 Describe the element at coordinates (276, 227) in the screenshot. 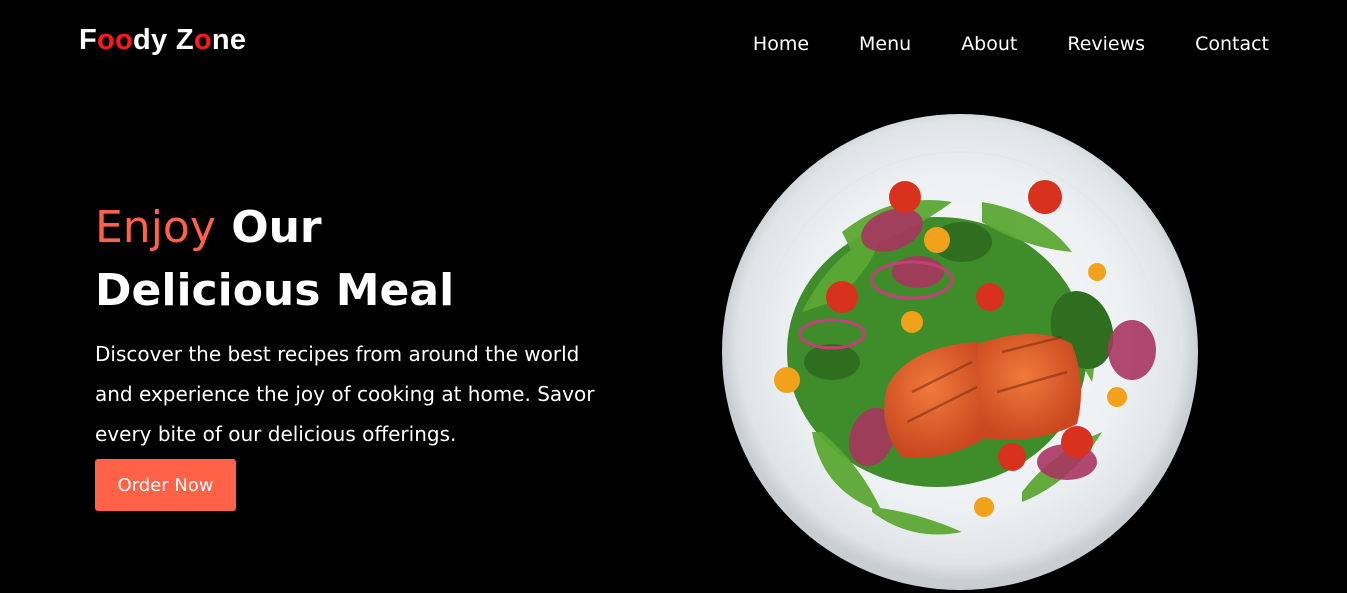

I see `hero-title-rest: Our` at that location.